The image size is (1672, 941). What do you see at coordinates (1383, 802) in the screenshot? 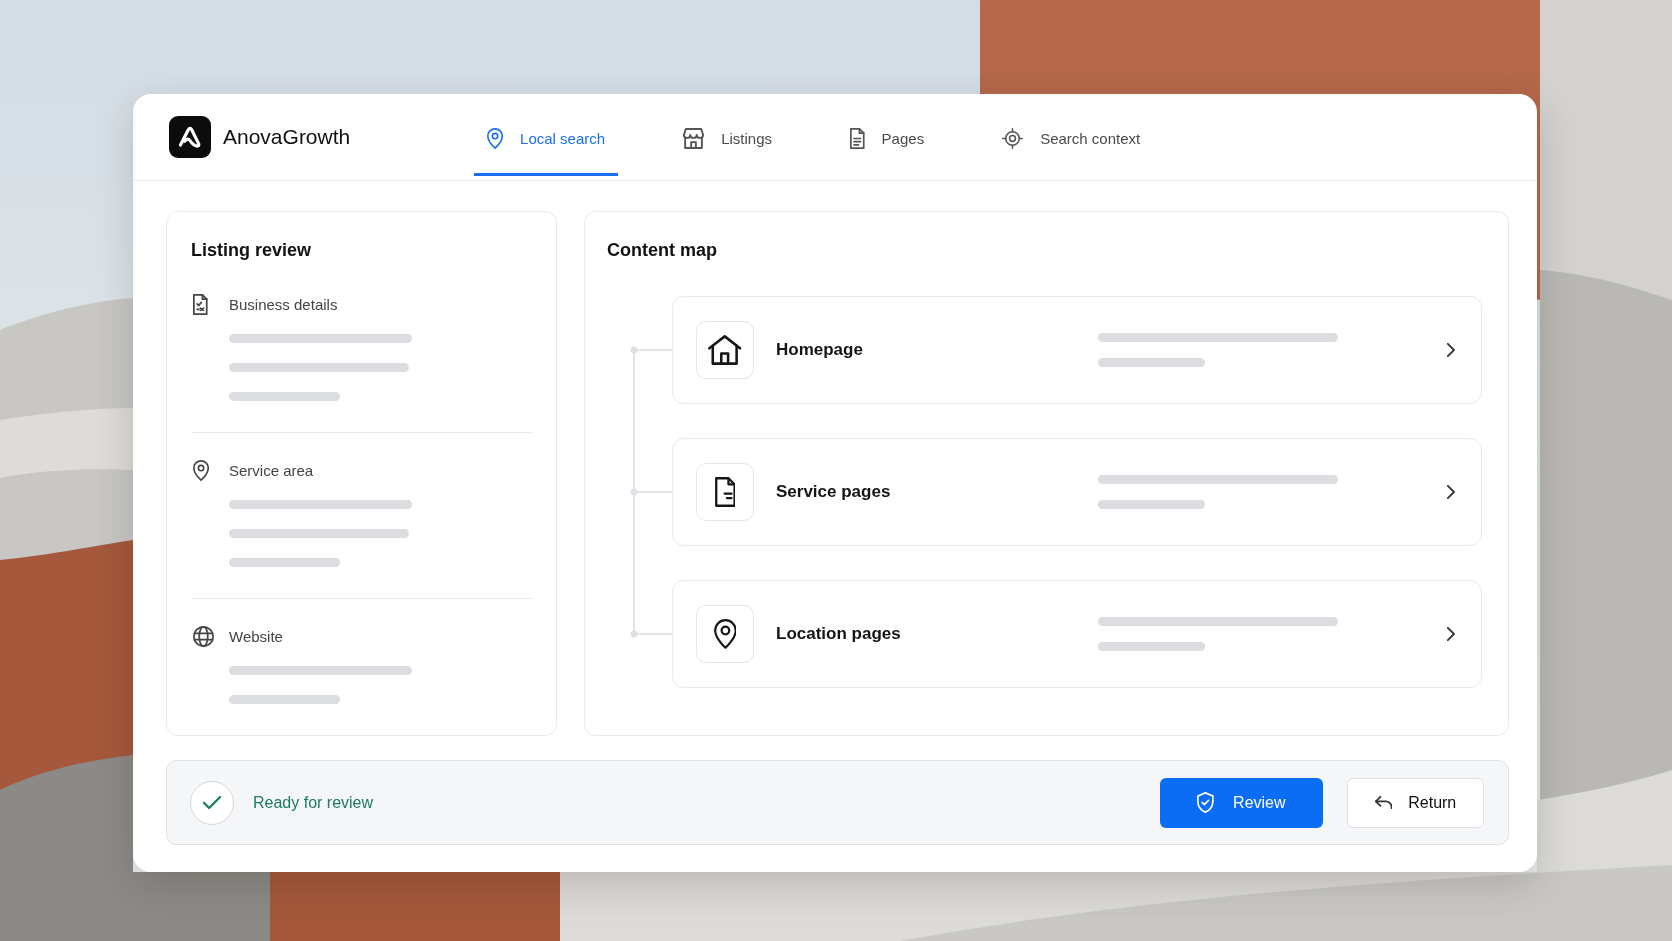
I see `undo-arrow-icon` at bounding box center [1383, 802].